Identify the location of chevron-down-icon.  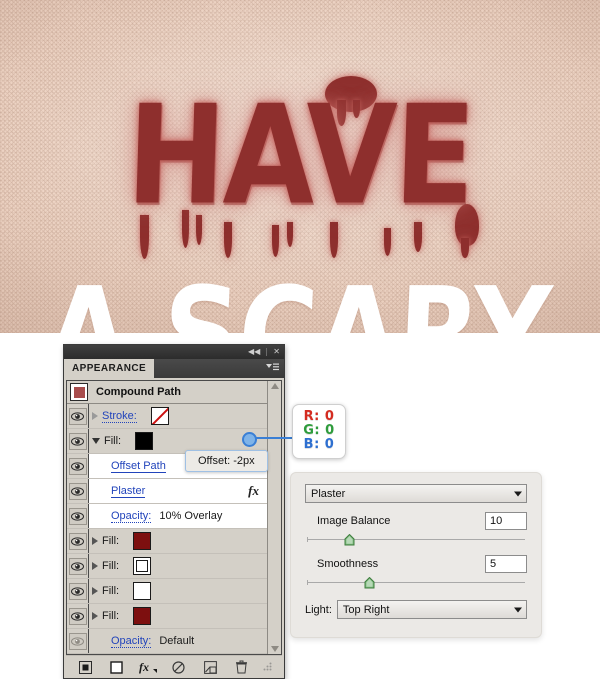
(518, 609).